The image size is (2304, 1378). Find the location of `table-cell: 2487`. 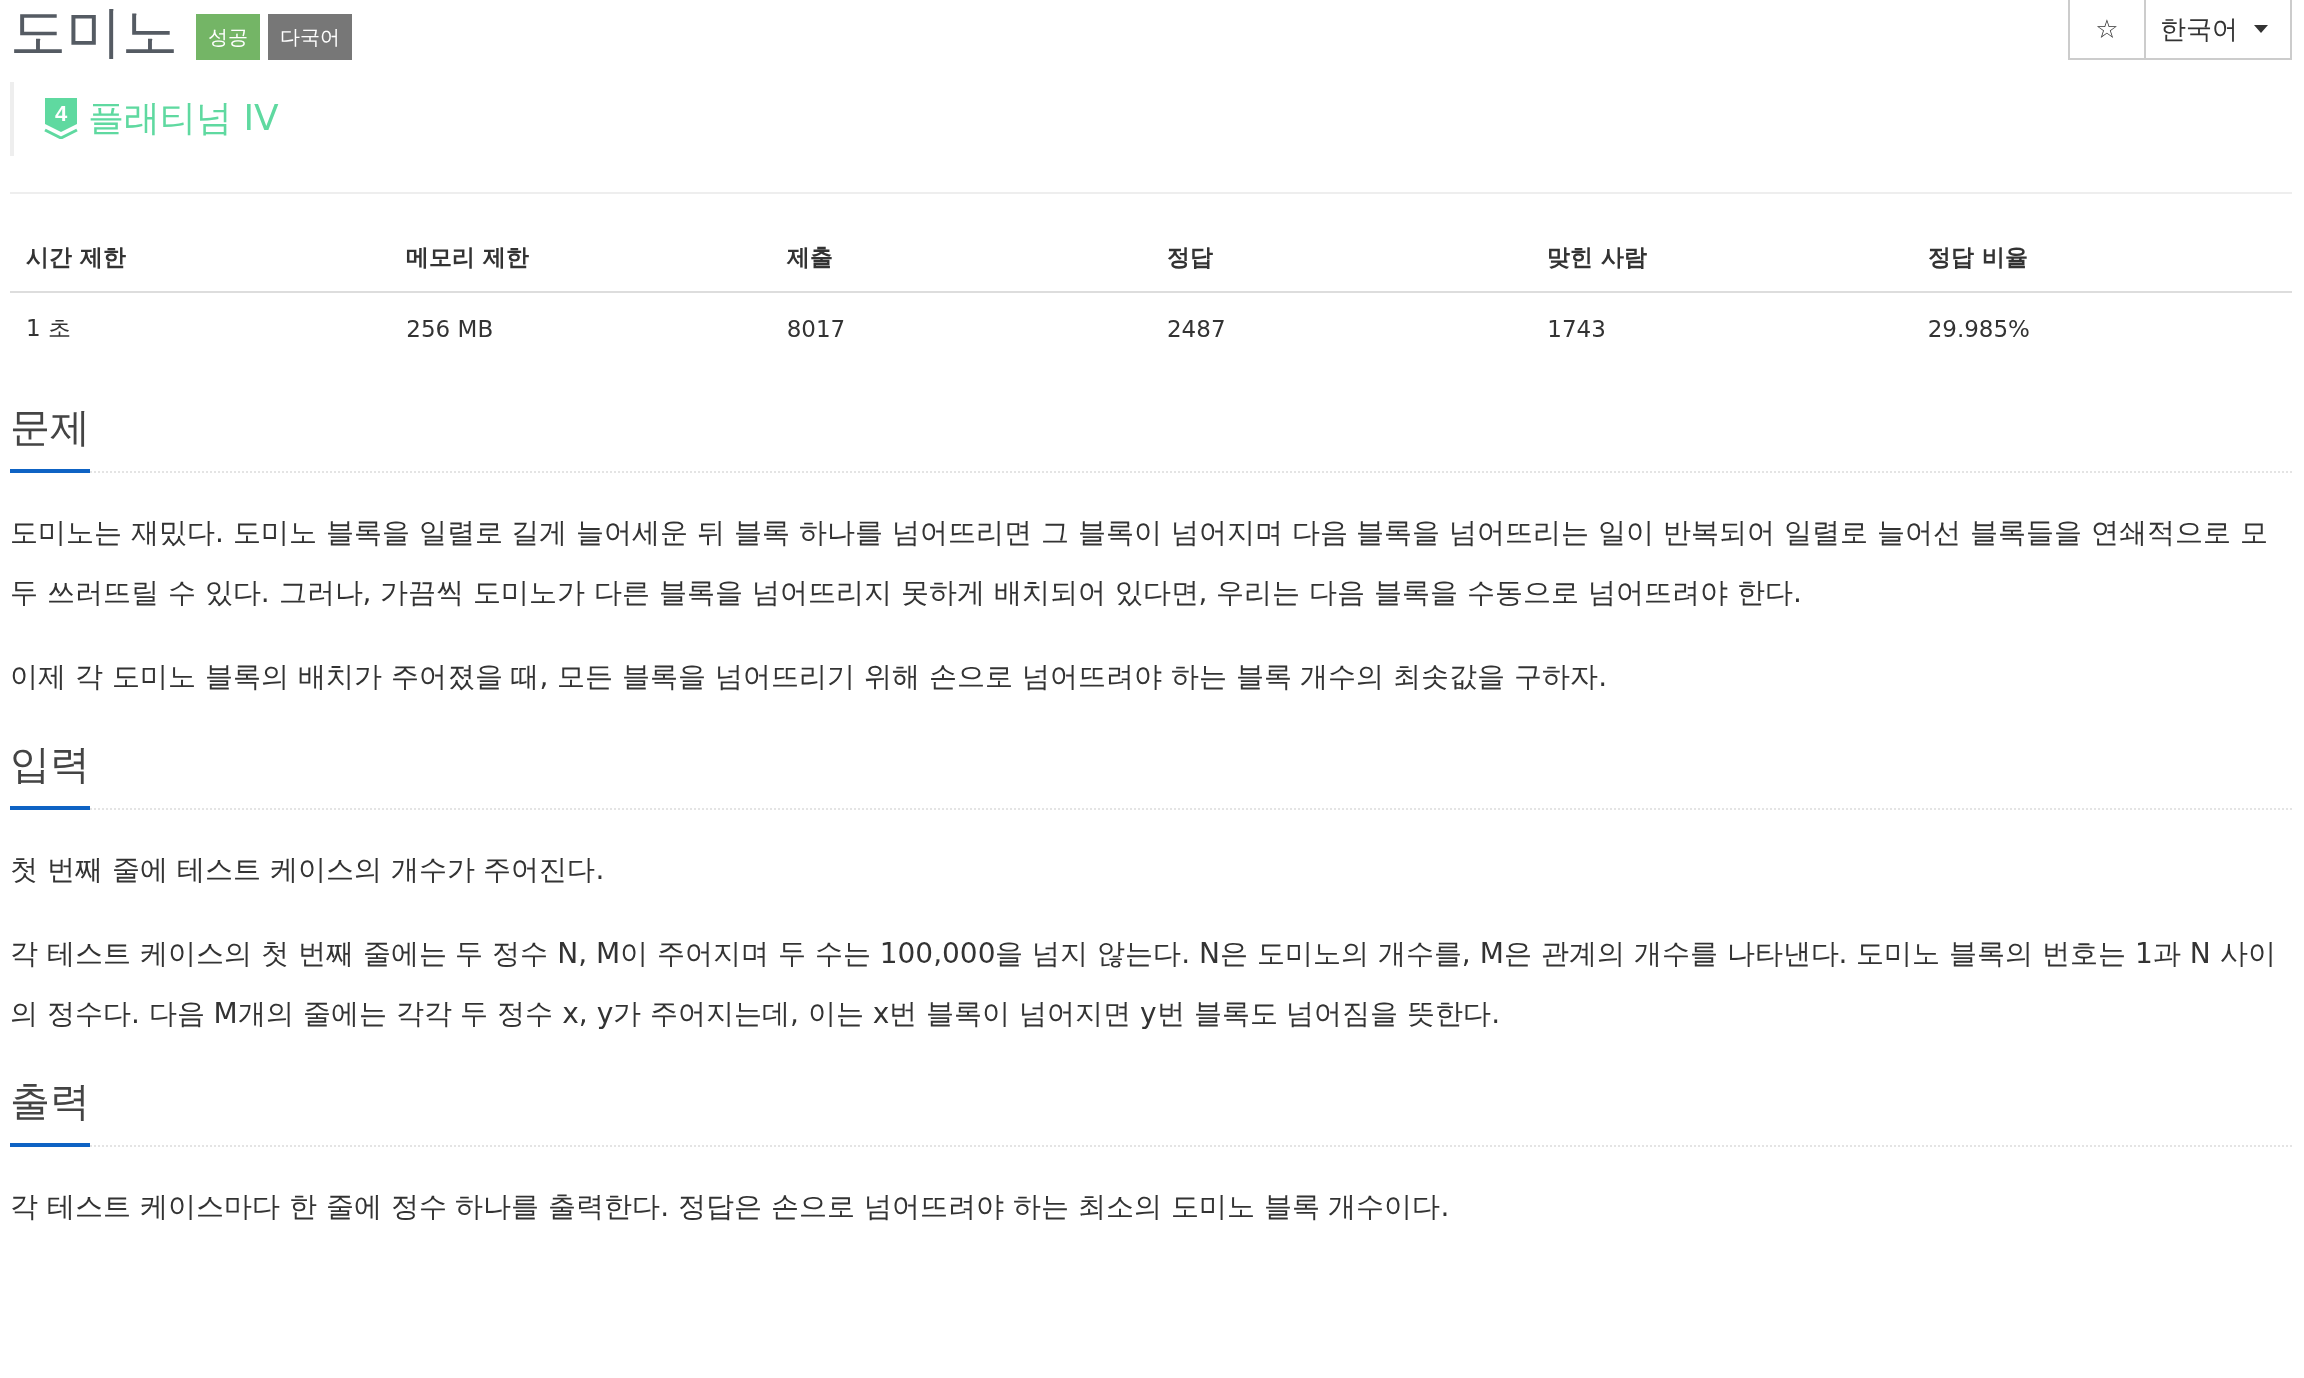

table-cell: 2487 is located at coordinates (1341, 328).